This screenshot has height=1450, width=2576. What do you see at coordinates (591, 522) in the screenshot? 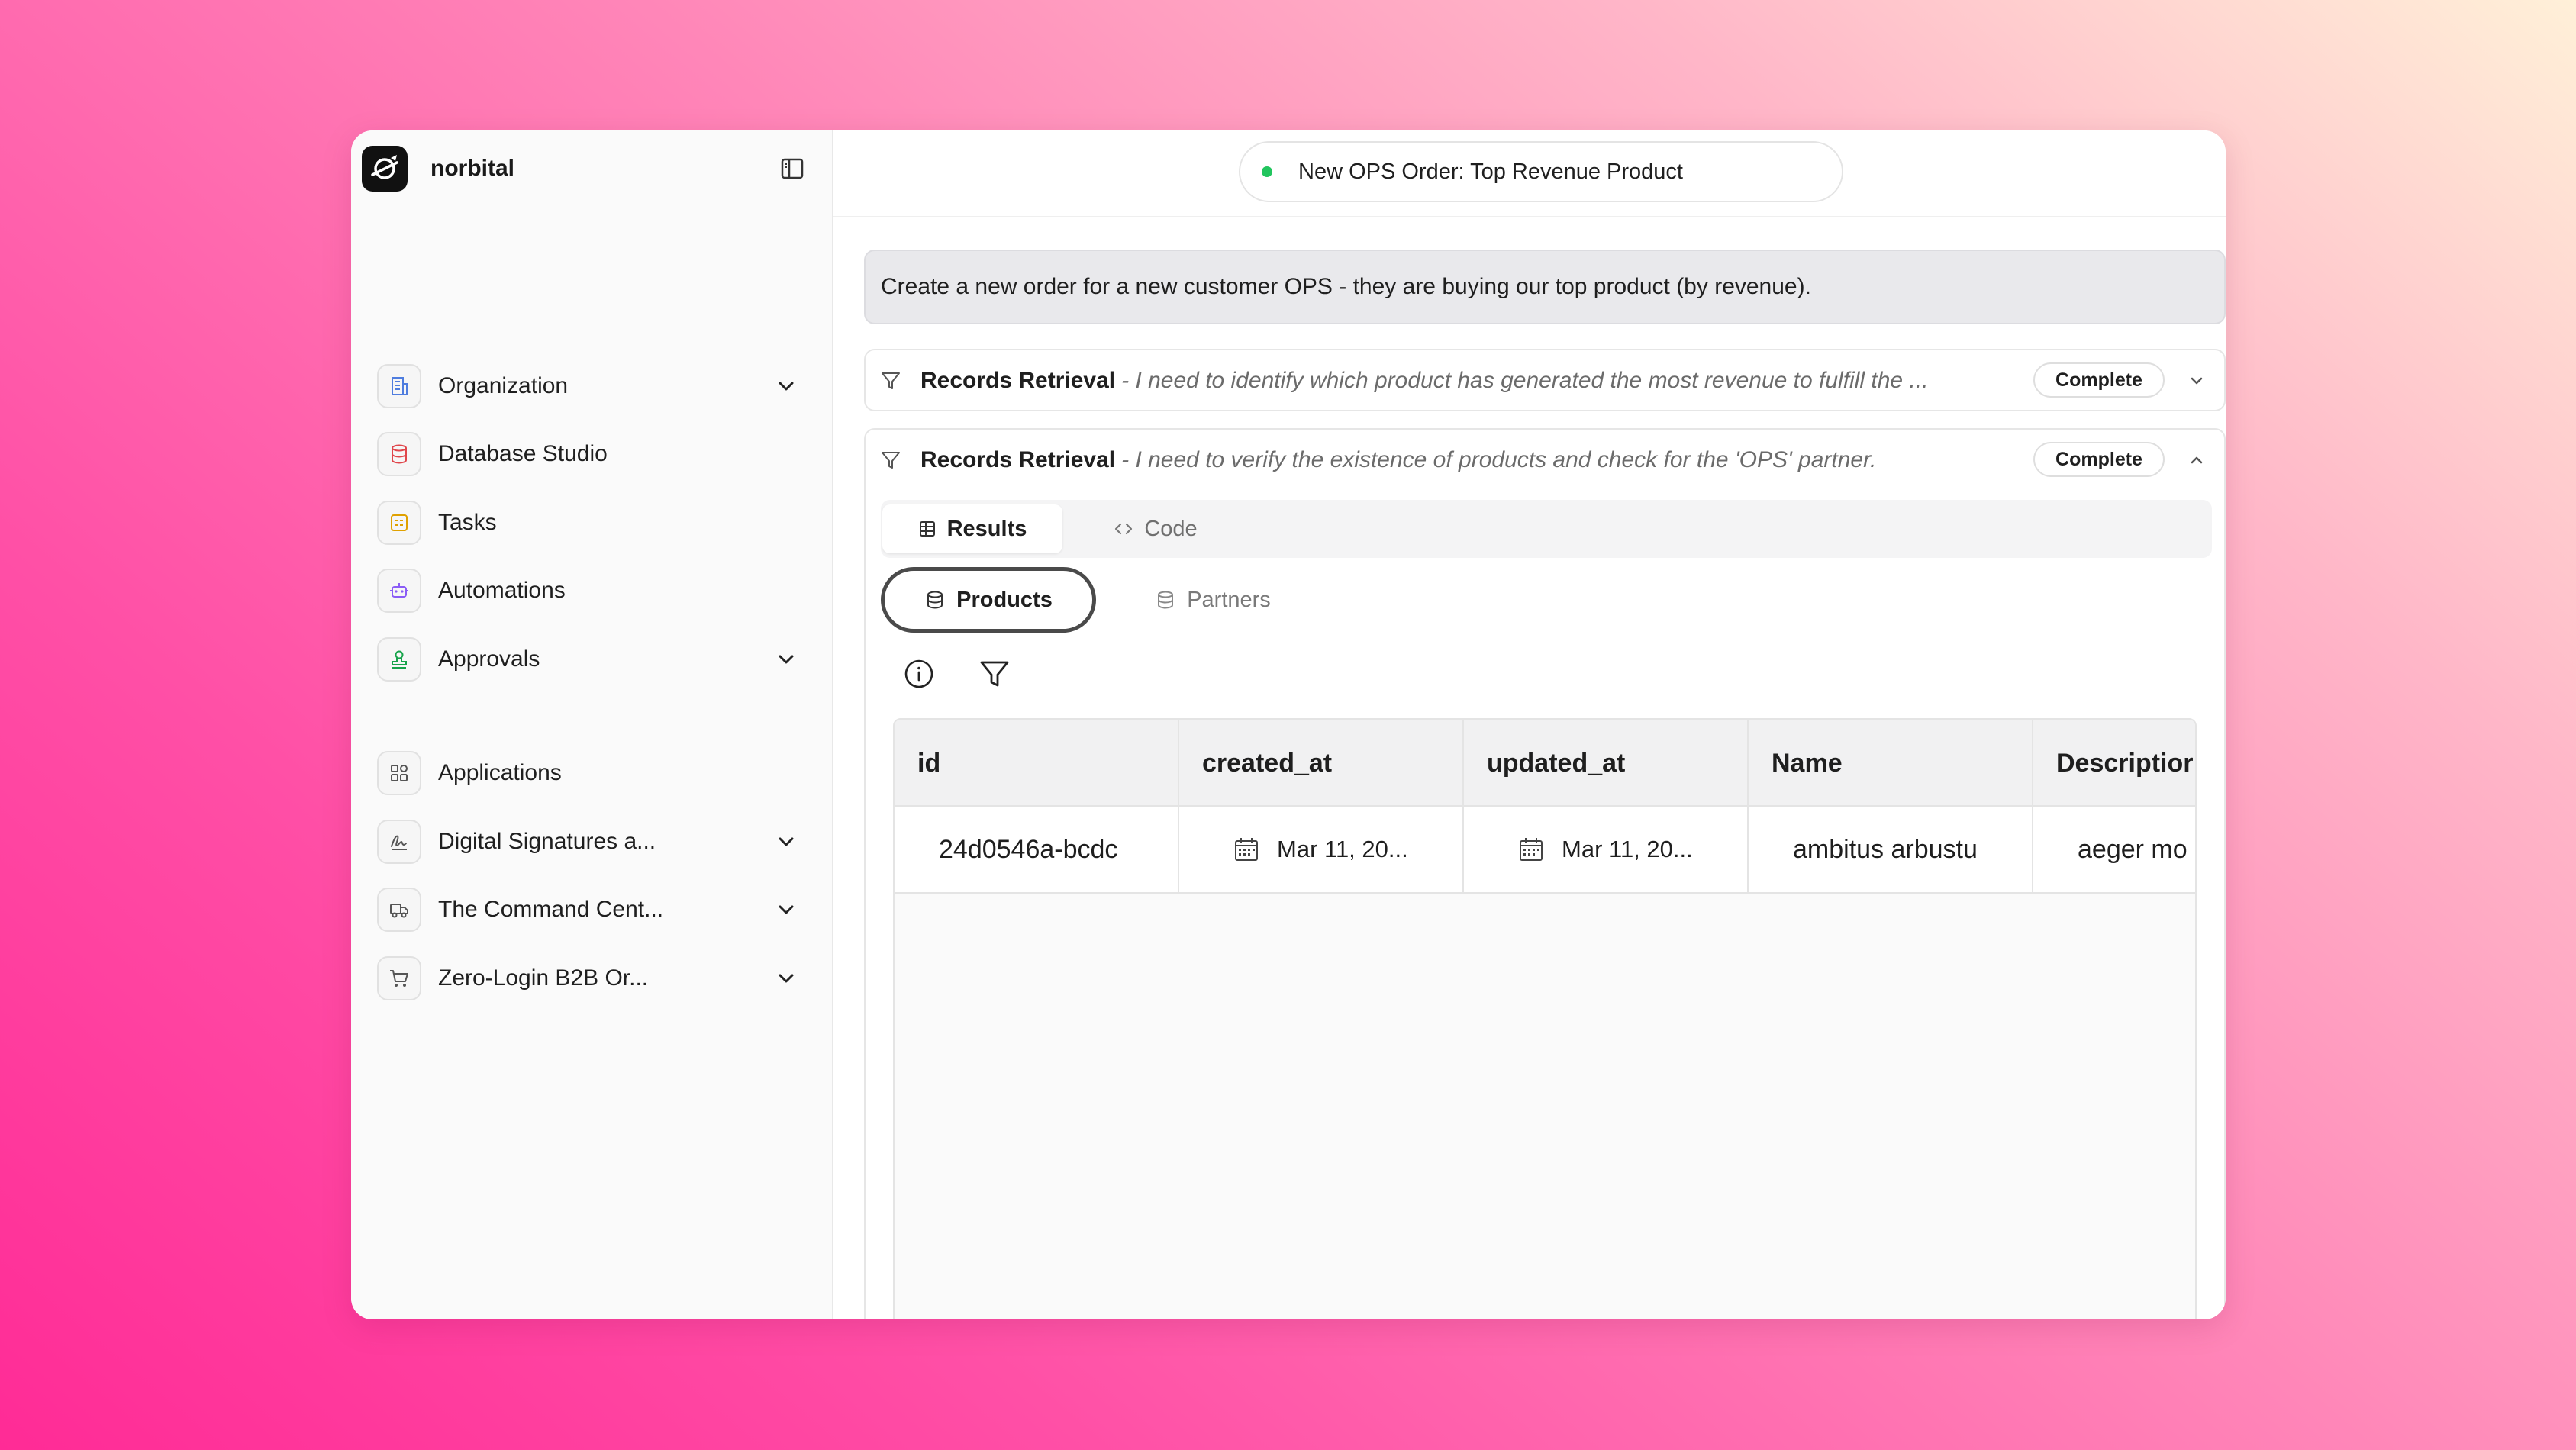
I see `sidebar-item-tasks: Tasks` at bounding box center [591, 522].